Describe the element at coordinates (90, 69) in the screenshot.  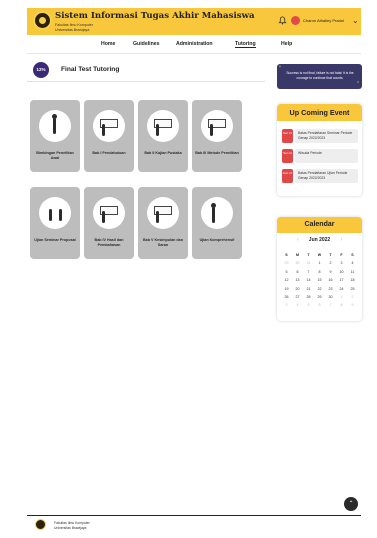
I see `course-title: Final Test Tutoring` at that location.